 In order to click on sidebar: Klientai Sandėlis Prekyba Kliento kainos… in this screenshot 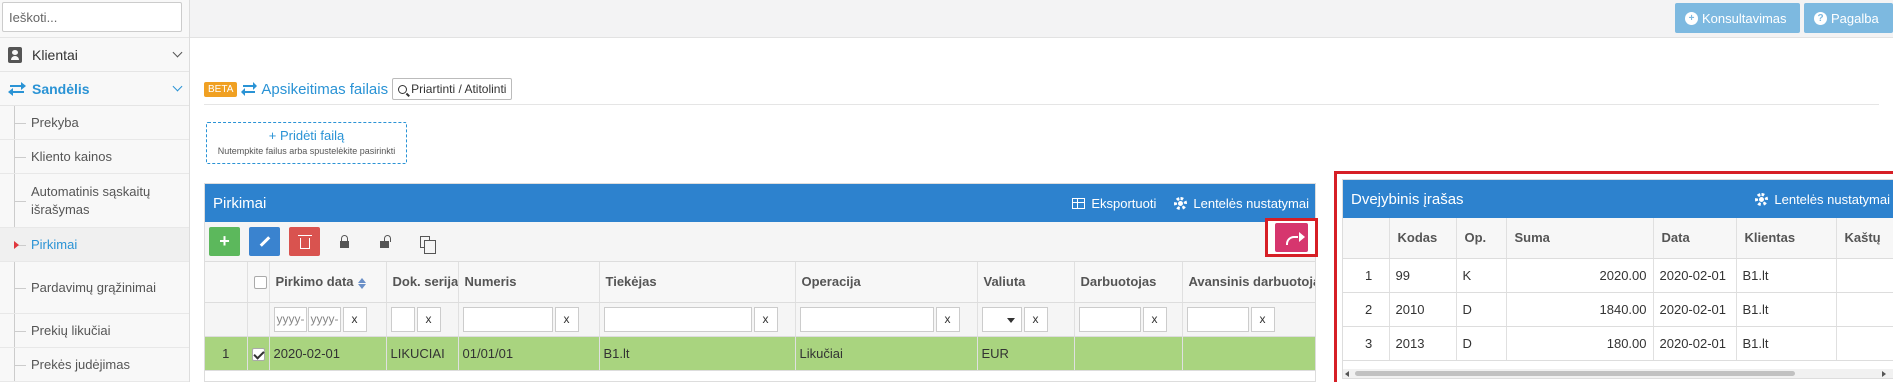, I will do `click(95, 191)`.